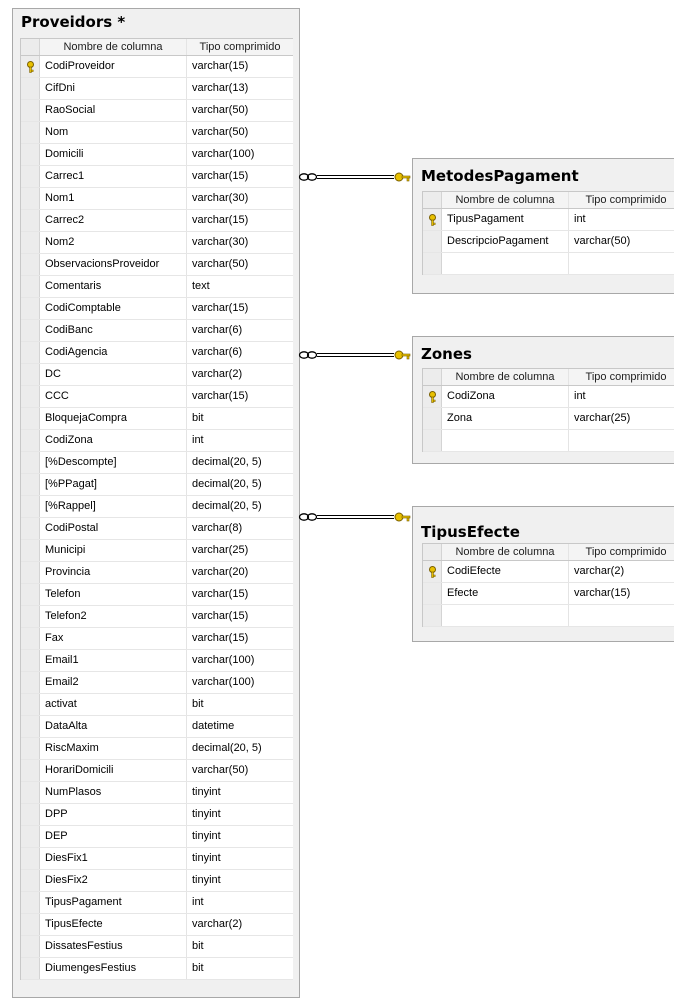  I want to click on column-name, so click(505, 263).